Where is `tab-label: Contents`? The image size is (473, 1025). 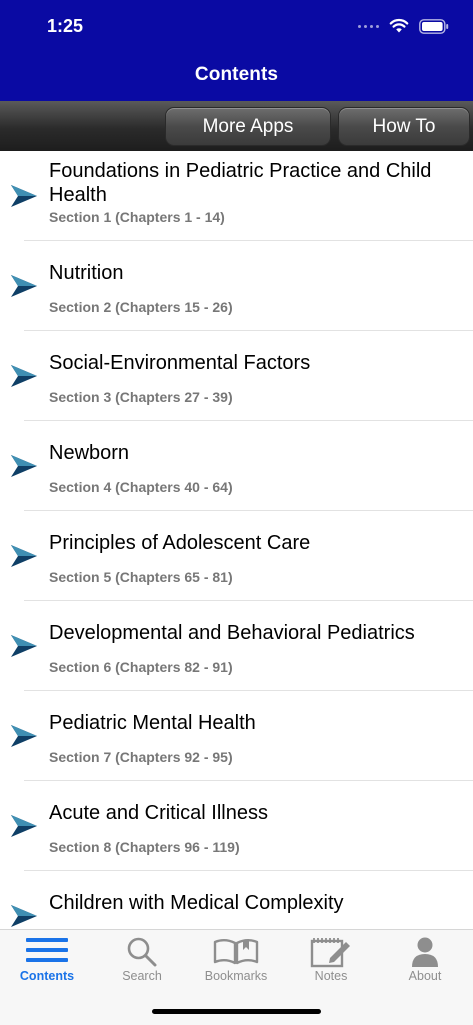
tab-label: Contents is located at coordinates (47, 976).